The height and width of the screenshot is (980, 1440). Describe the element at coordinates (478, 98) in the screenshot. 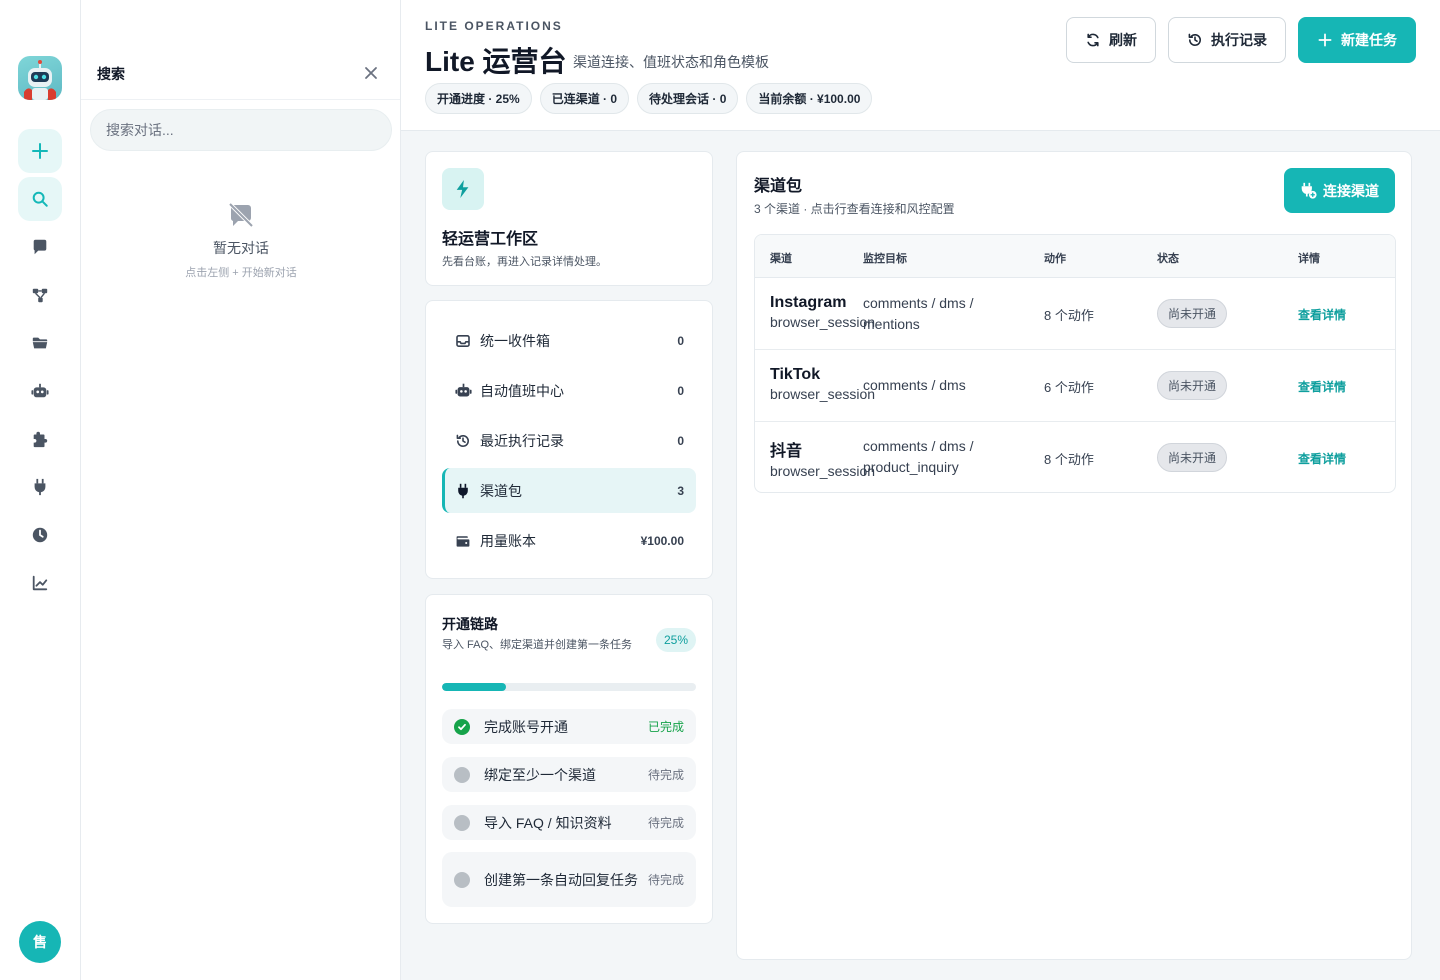

I see `chip-progress: 开通进度 · 25%` at that location.